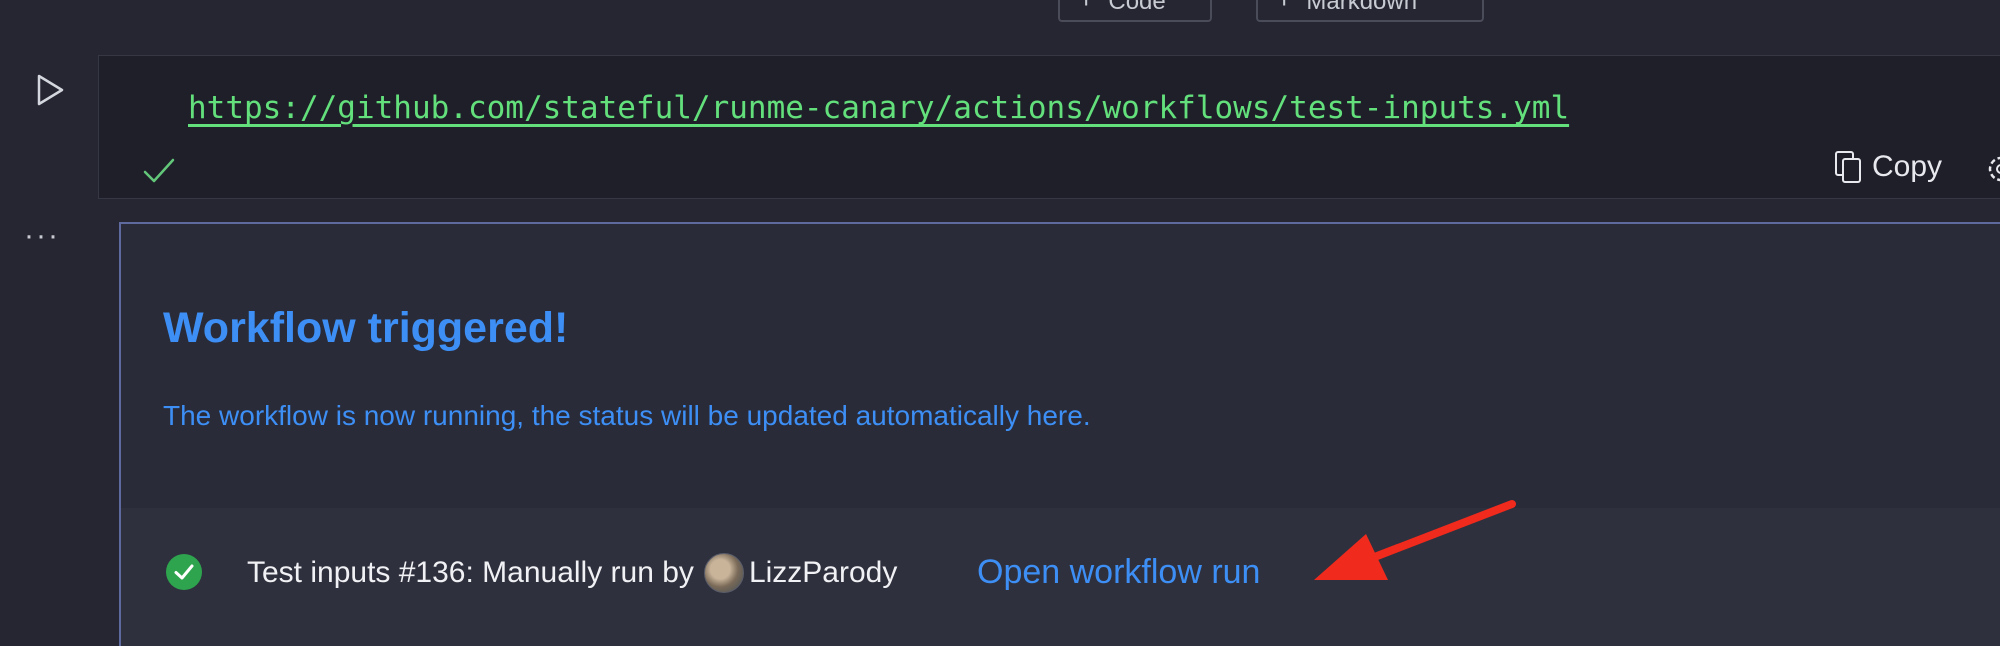 The image size is (2000, 646). Describe the element at coordinates (1907, 166) in the screenshot. I see `copy-label: Copy` at that location.